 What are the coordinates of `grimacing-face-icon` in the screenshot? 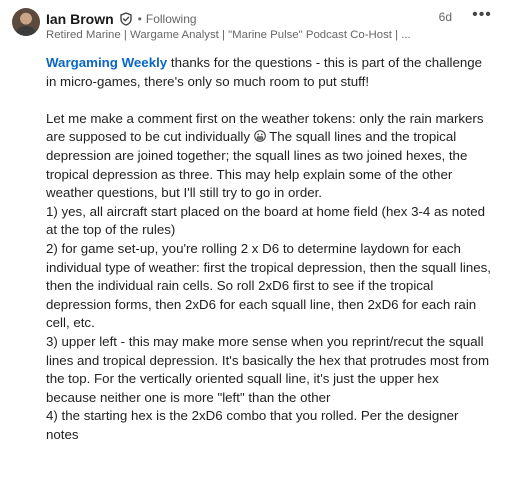 It's located at (259, 136).